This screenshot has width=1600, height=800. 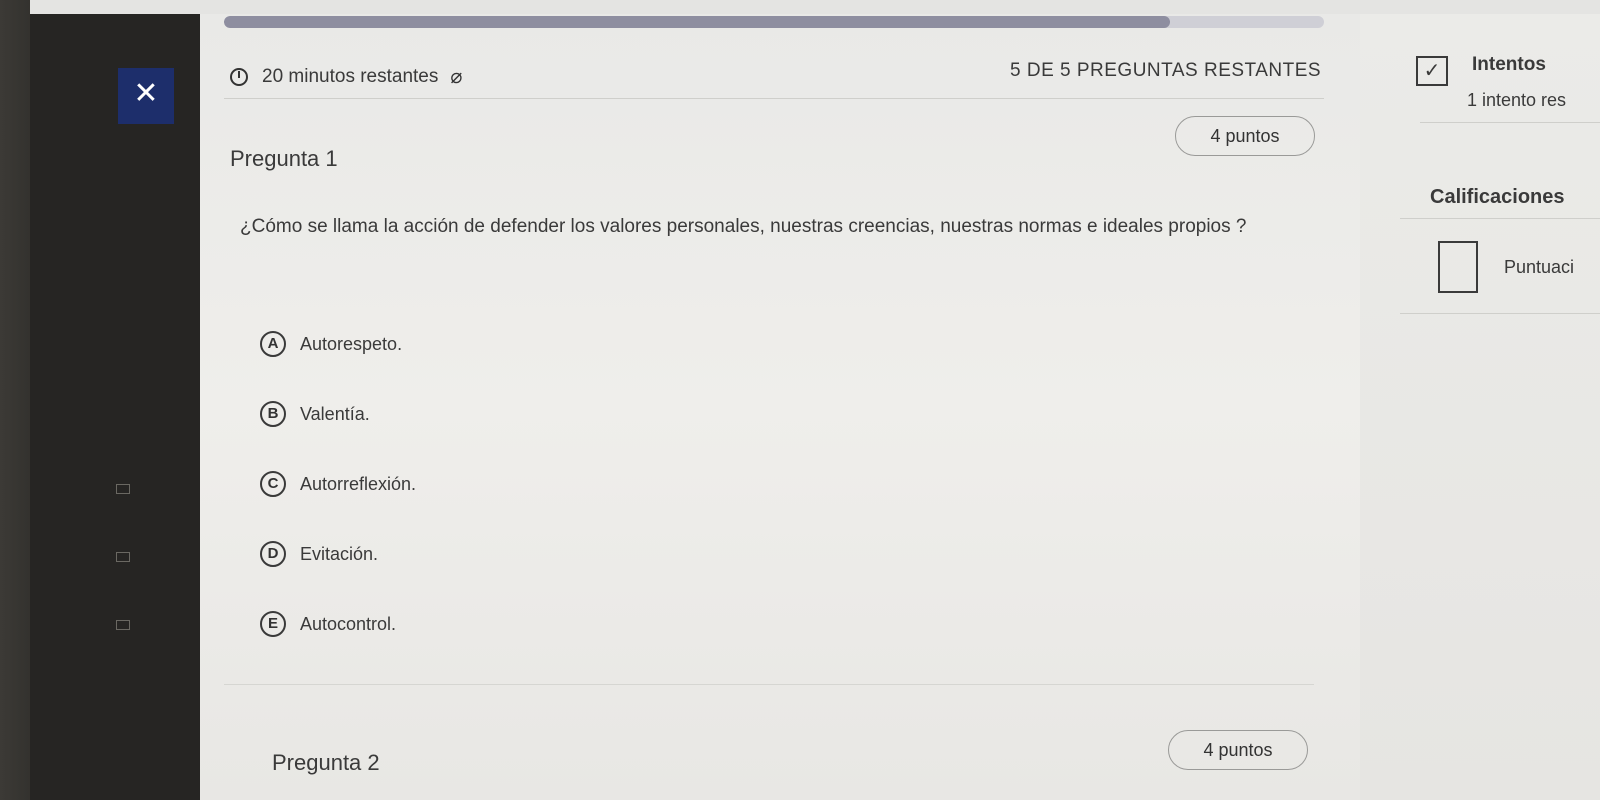 What do you see at coordinates (1497, 197) in the screenshot?
I see `grades-title: Calificaciones` at bounding box center [1497, 197].